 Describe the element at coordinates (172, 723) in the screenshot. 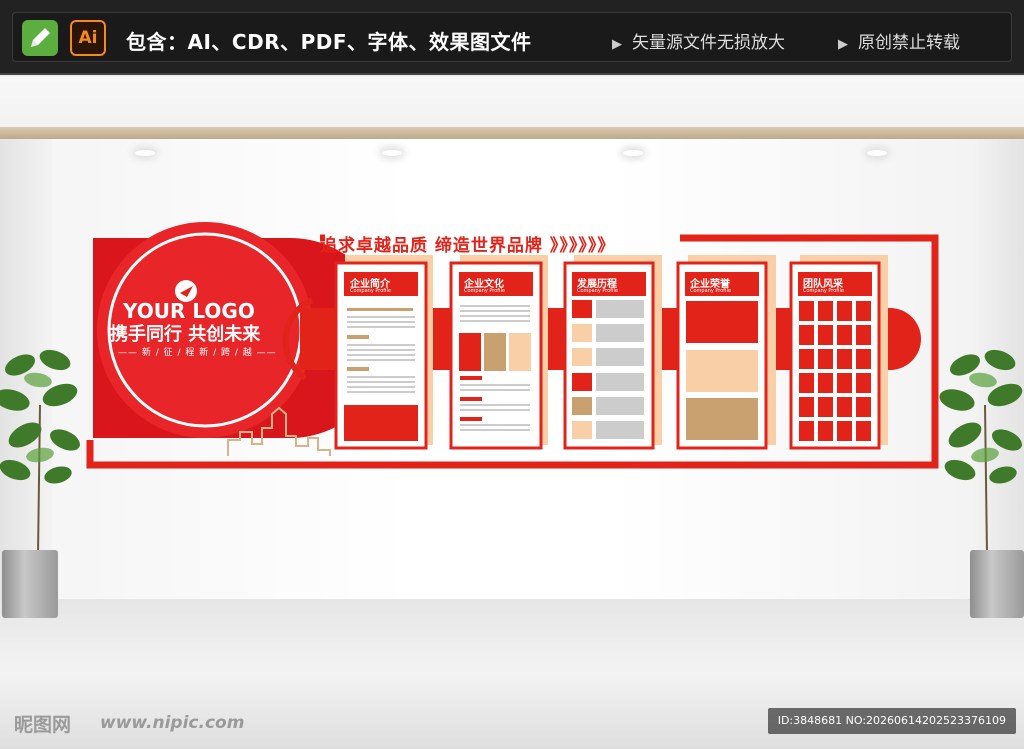

I see `nipic-url: www.nipic.com` at that location.